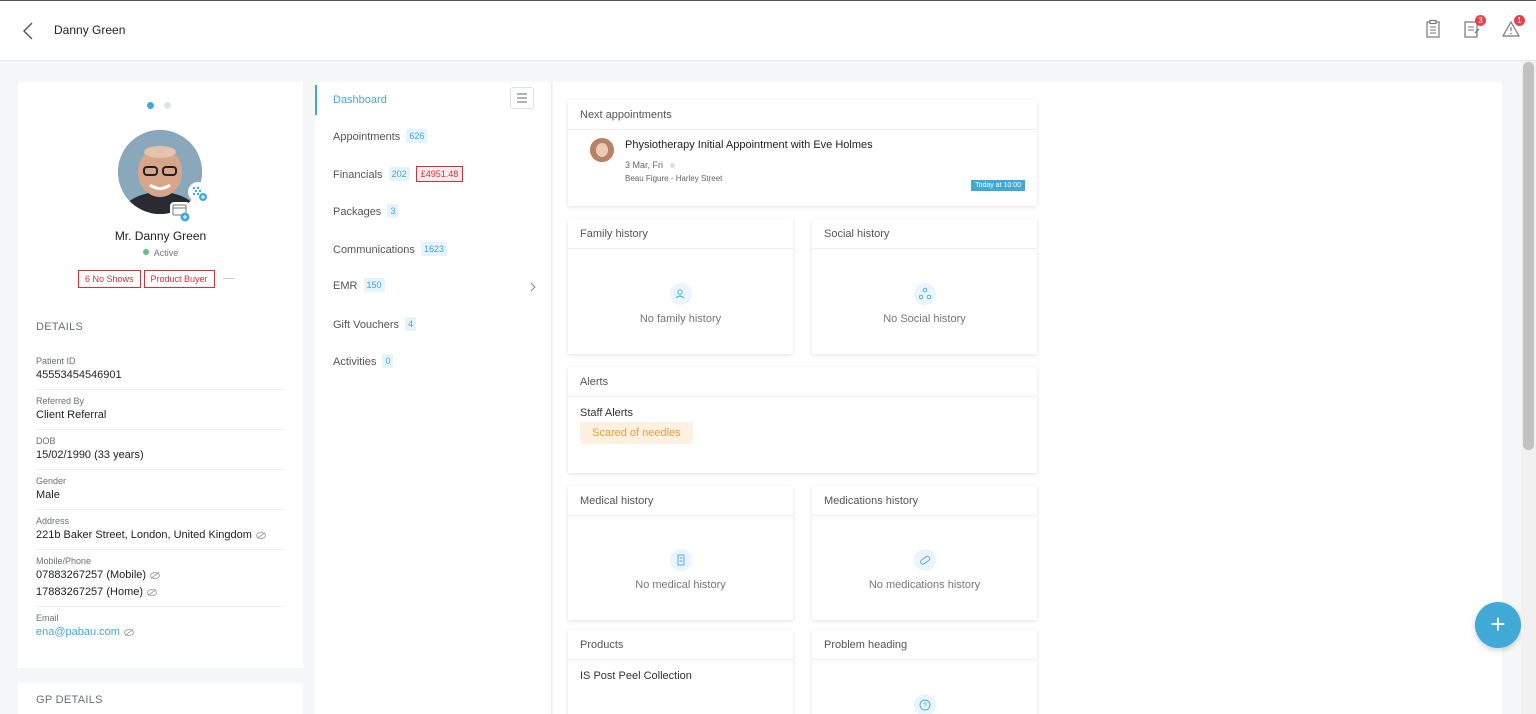 This screenshot has height=714, width=1536. Describe the element at coordinates (399, 174) in the screenshot. I see `nav-count: 202` at that location.